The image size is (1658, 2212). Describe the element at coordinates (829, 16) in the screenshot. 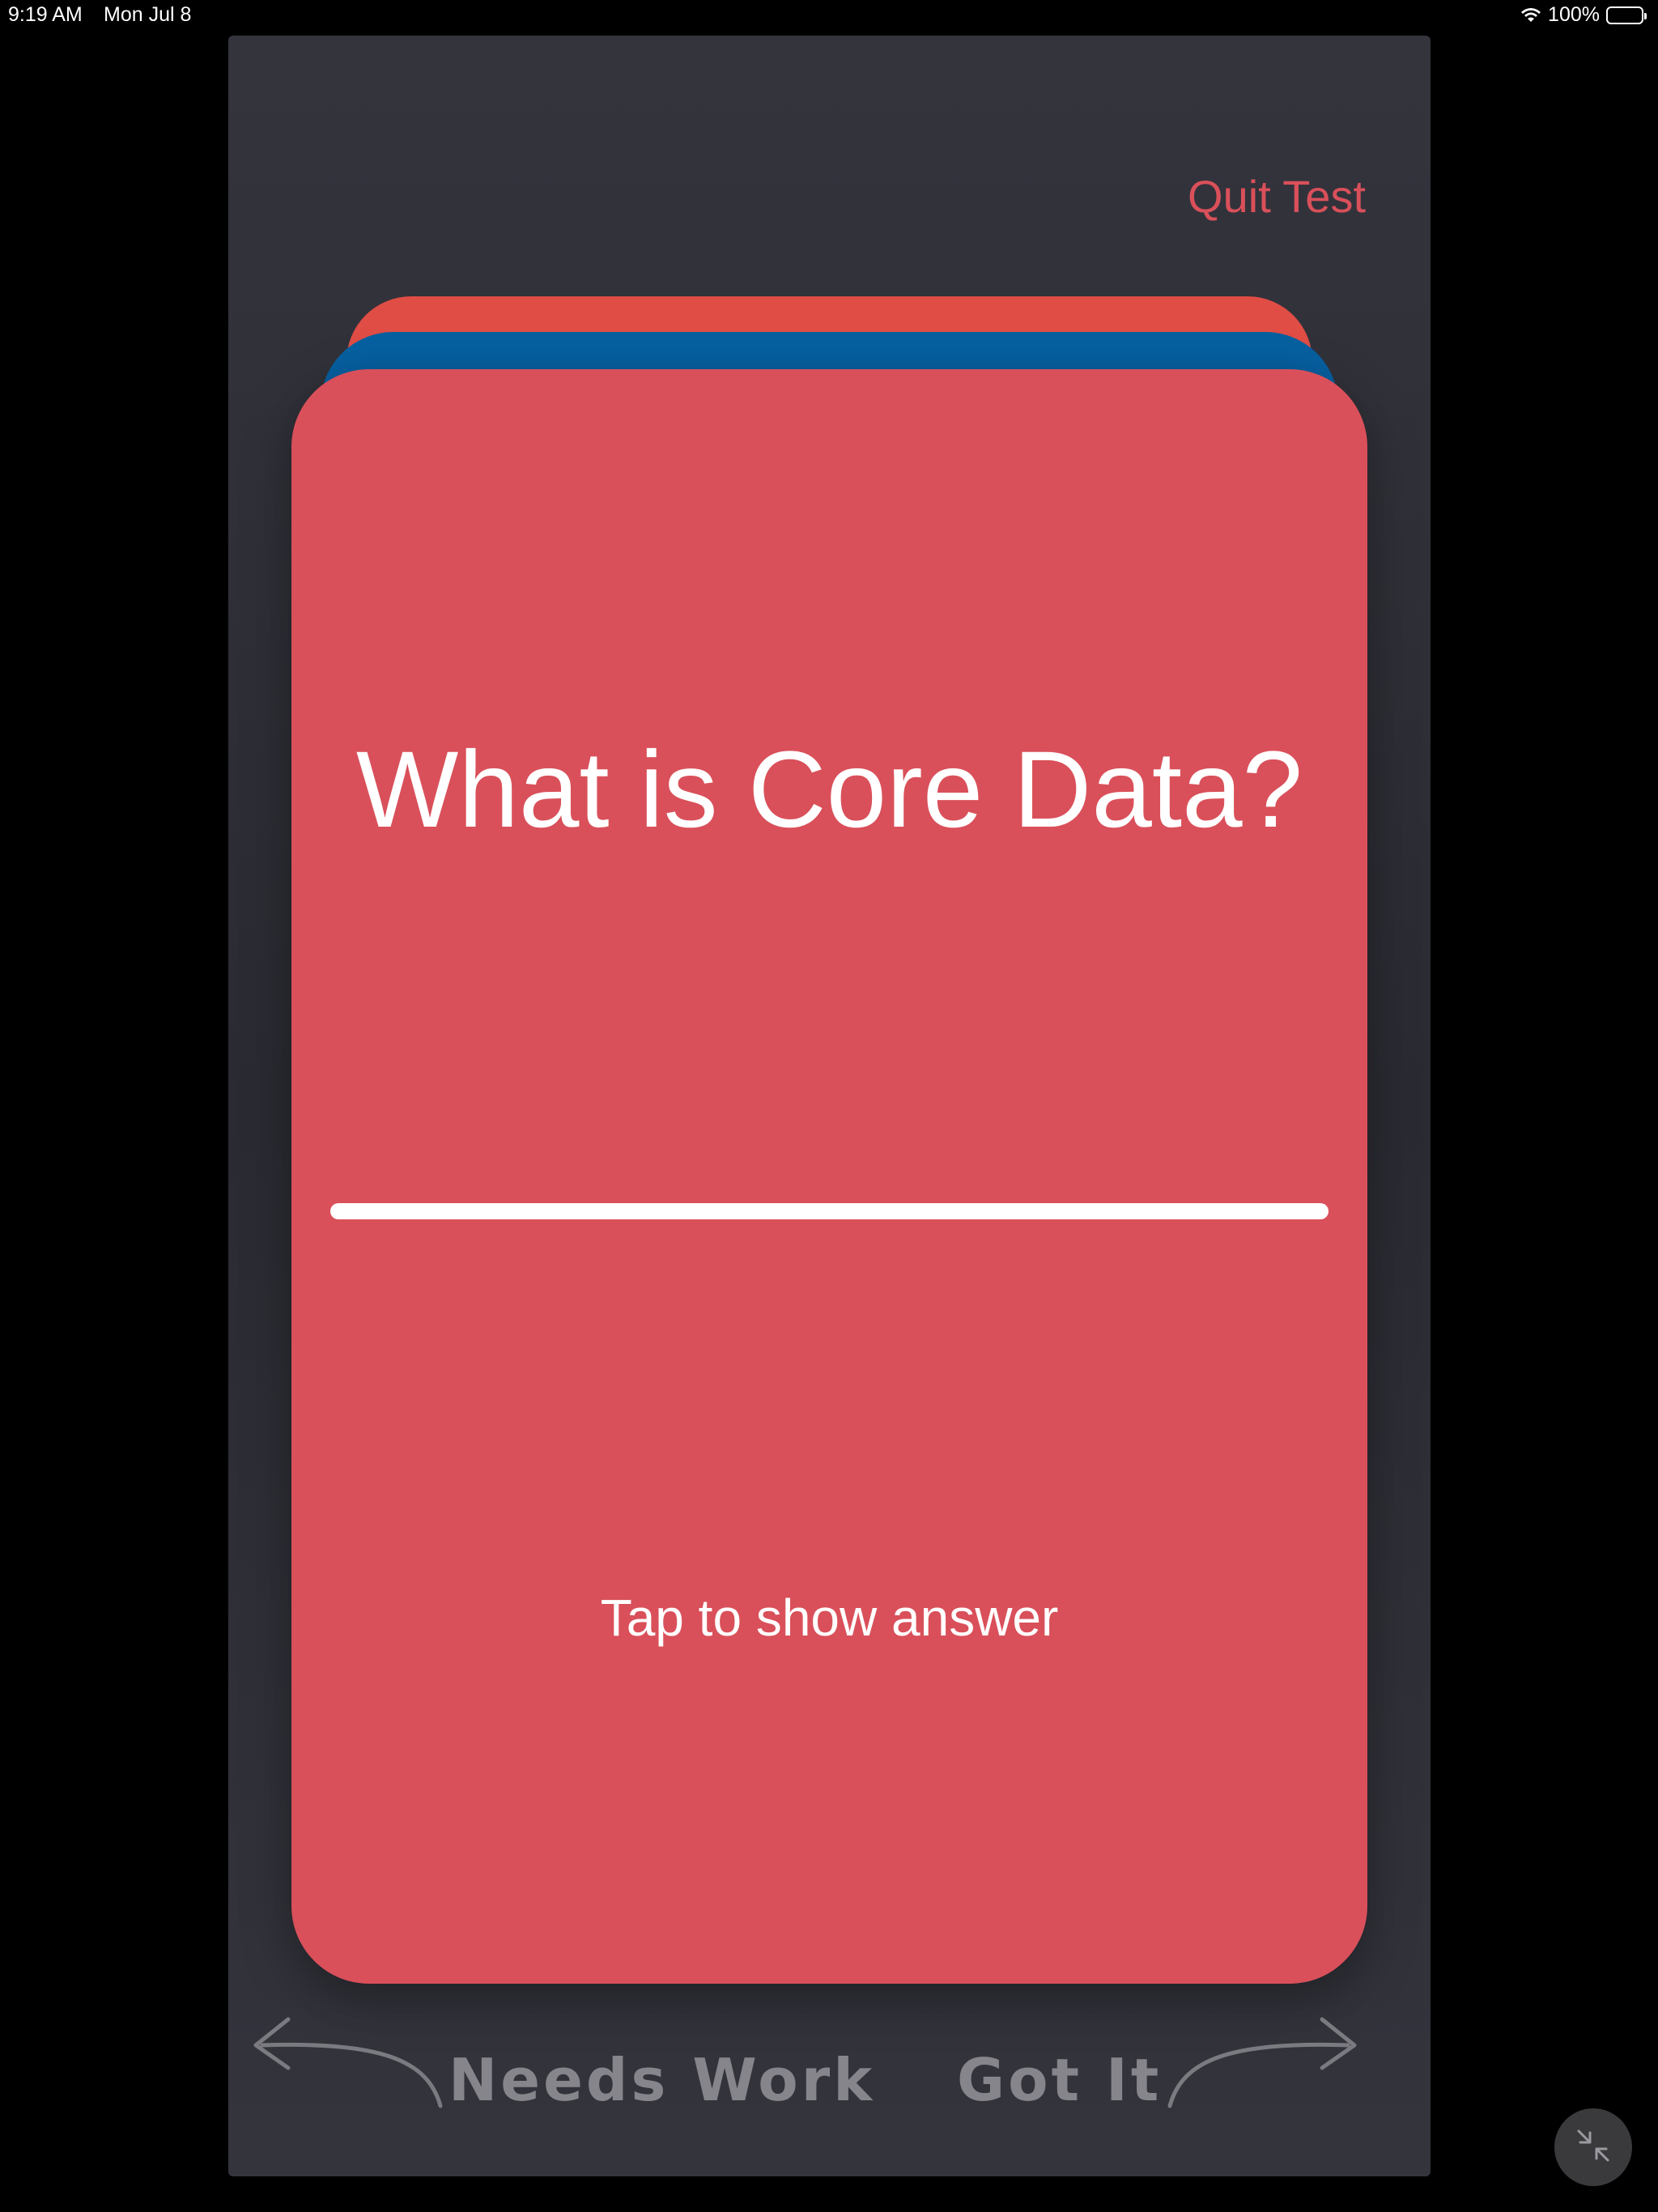

I see `status-bar: 9:19 AM Mon Jul 8 100%` at that location.